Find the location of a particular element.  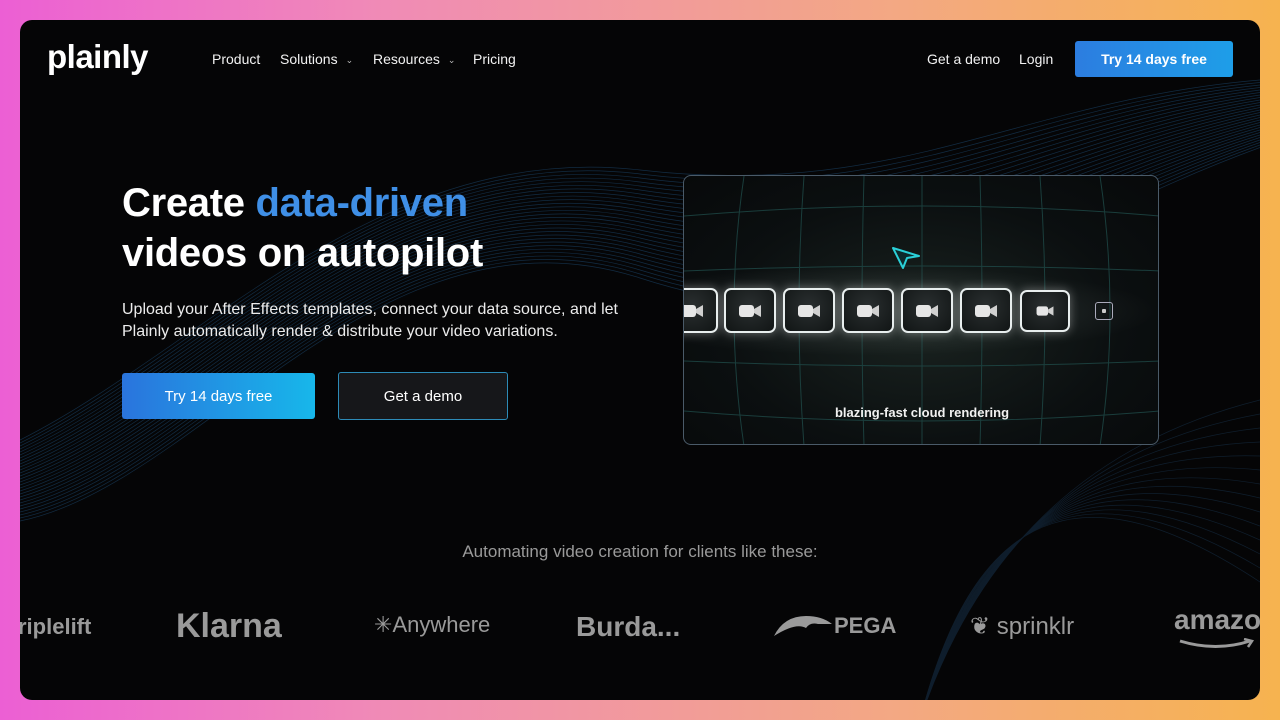

nav-pricing: Pricing is located at coordinates (494, 59).